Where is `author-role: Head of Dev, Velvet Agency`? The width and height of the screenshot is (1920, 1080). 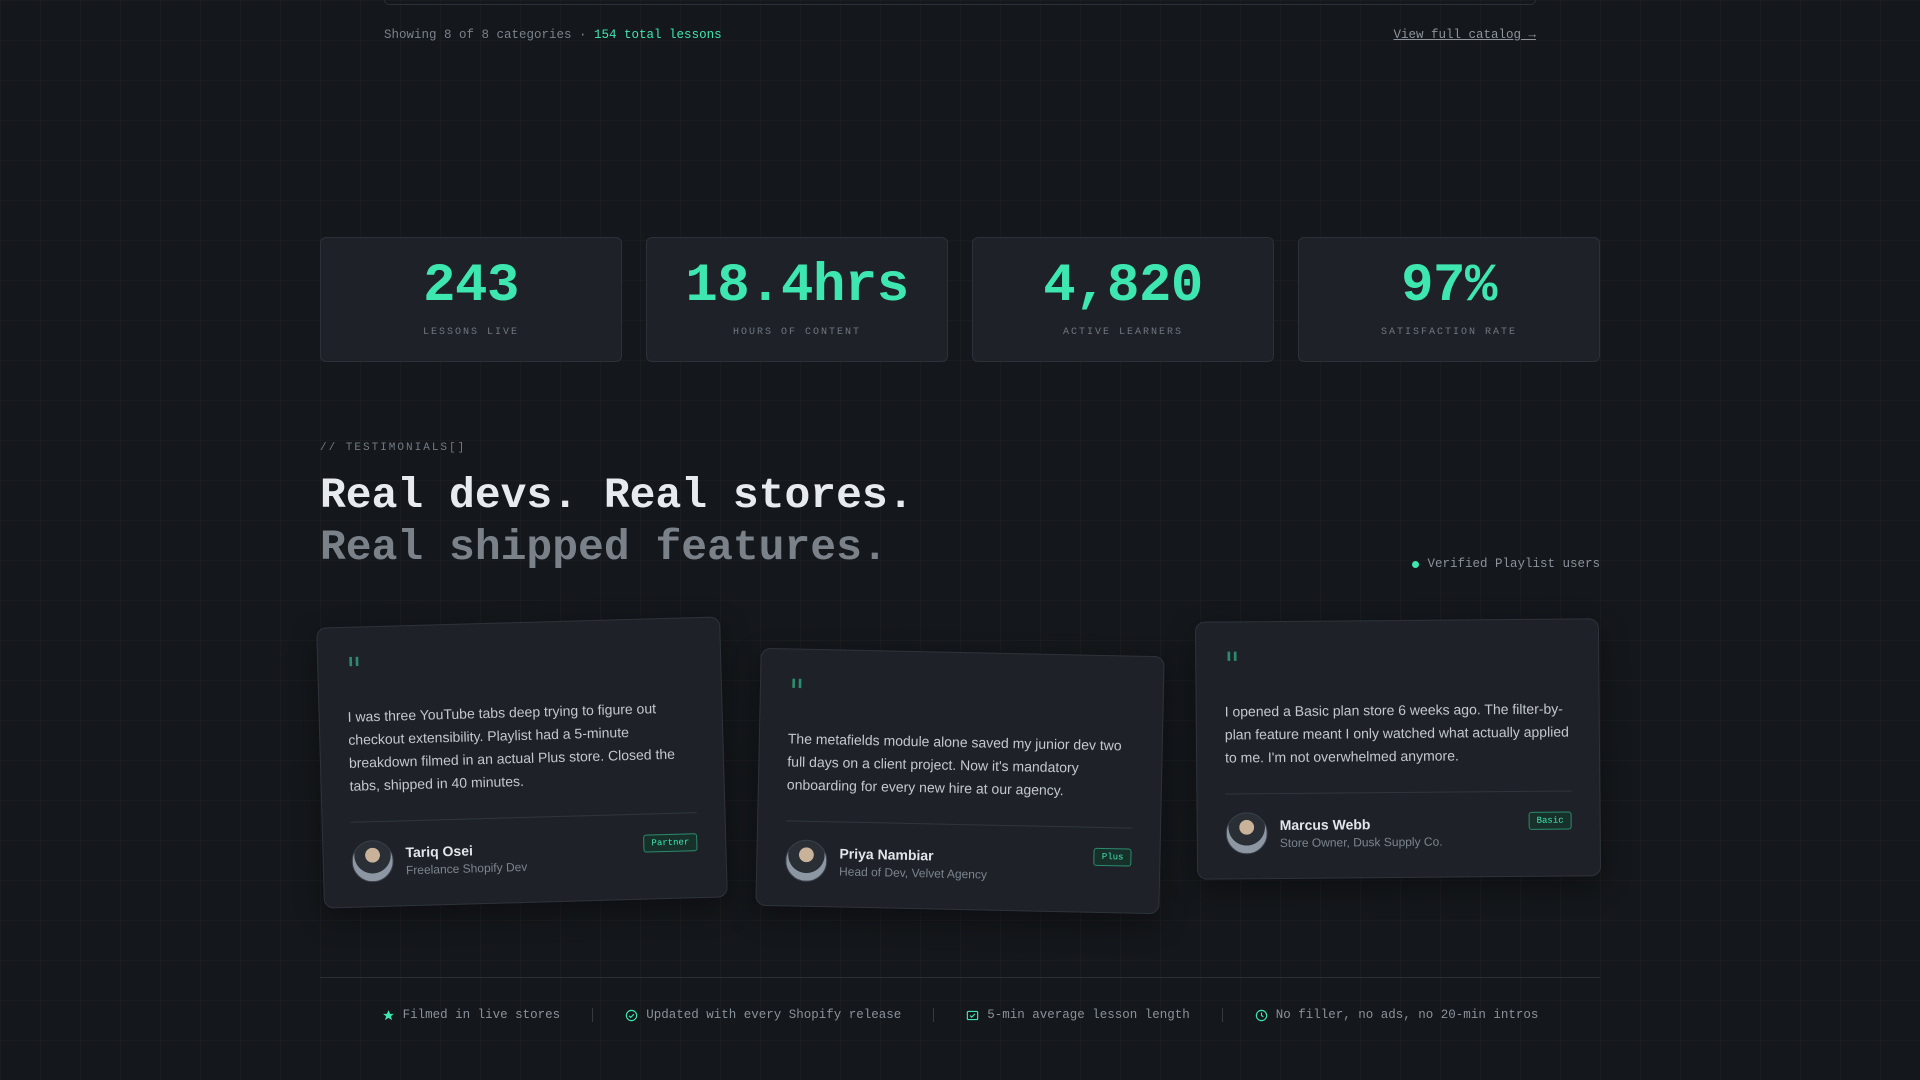
author-role: Head of Dev, Velvet Agency is located at coordinates (913, 872).